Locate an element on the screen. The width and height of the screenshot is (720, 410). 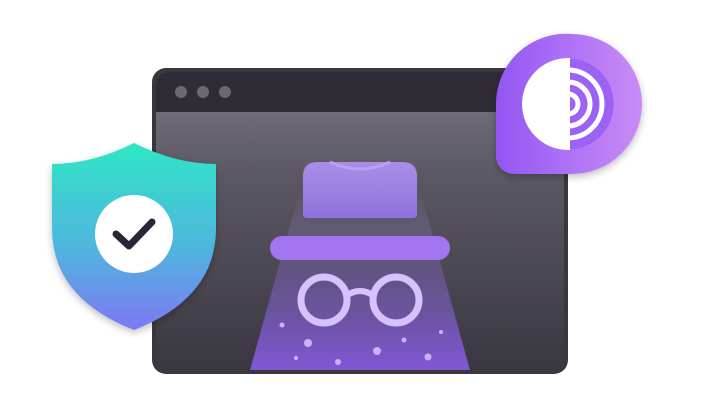
tor-onion-icon is located at coordinates (568, 104).